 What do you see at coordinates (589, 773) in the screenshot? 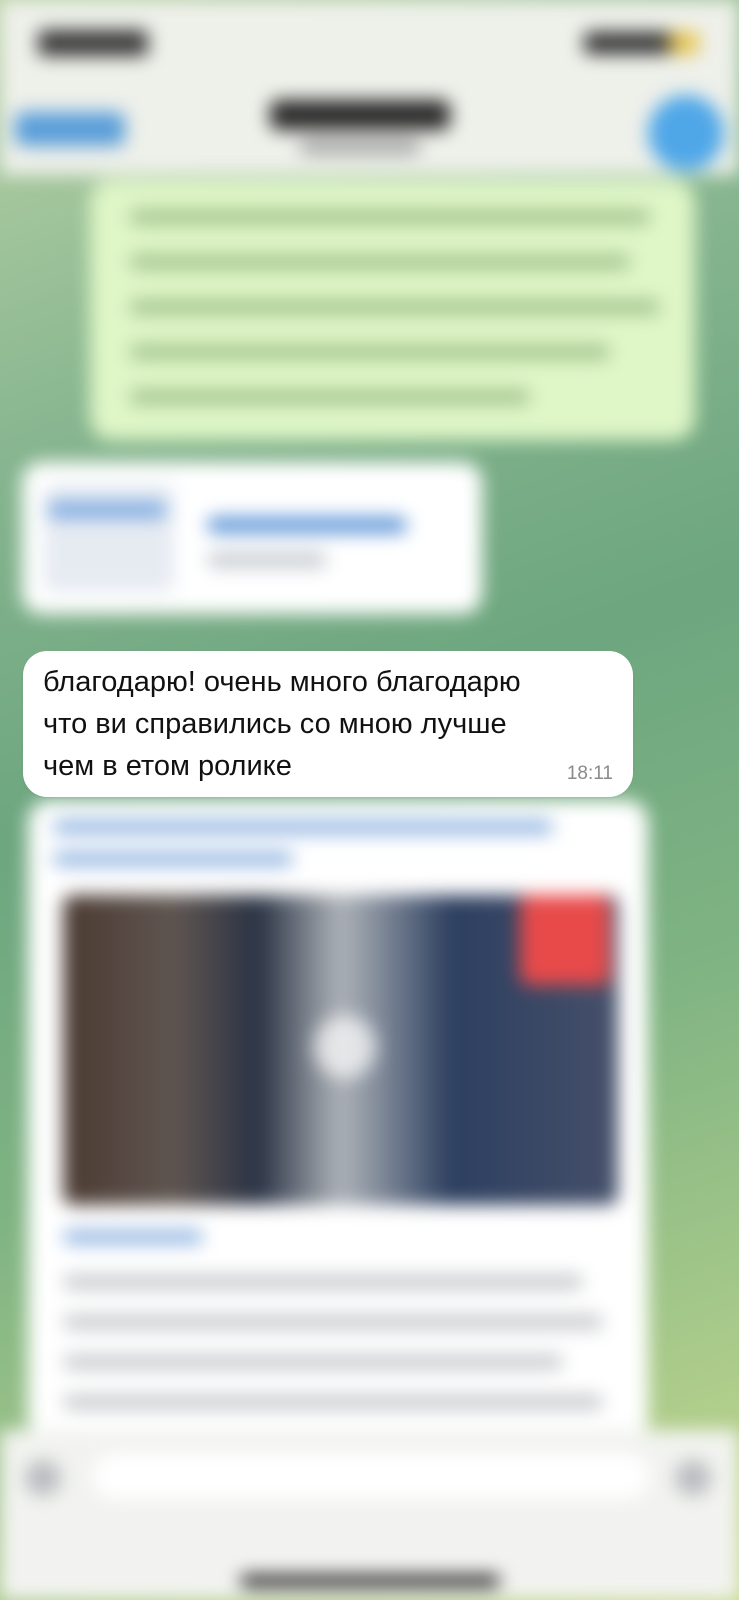
I see `message-time: 18:11` at bounding box center [589, 773].